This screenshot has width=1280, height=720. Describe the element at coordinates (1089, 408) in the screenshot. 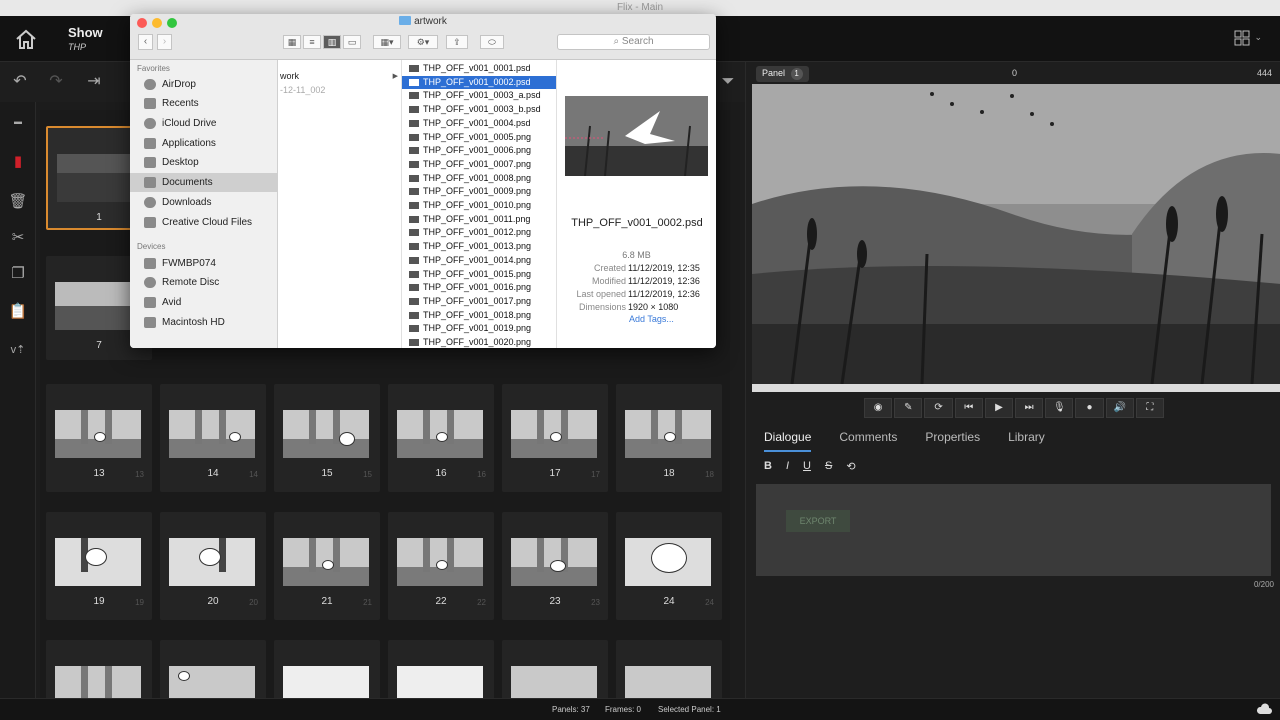

I see `record-icon: ●` at that location.